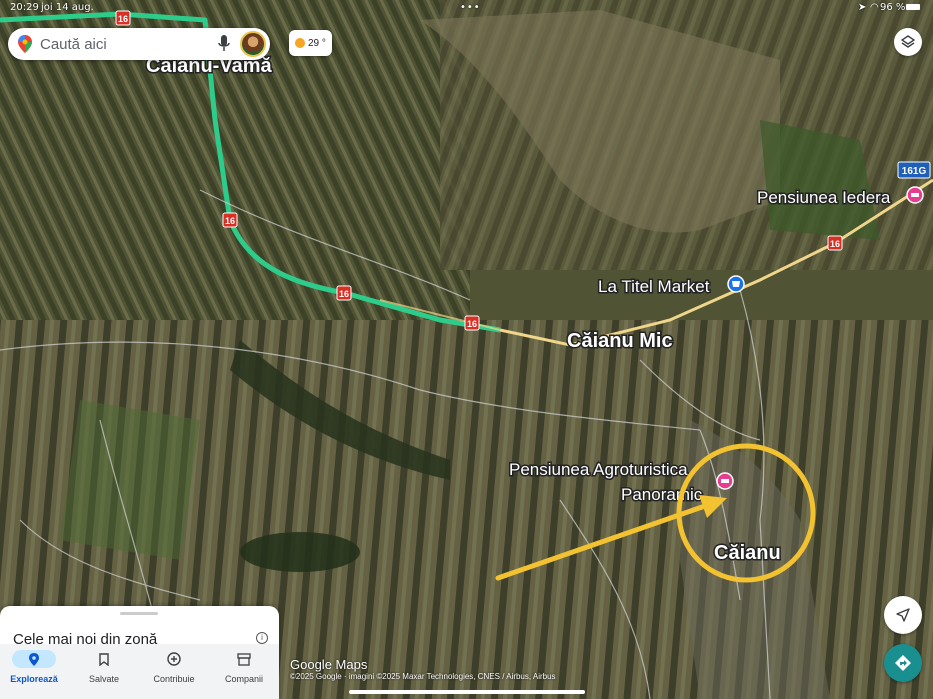 The width and height of the screenshot is (933, 699). I want to click on directions-icon, so click(903, 663).